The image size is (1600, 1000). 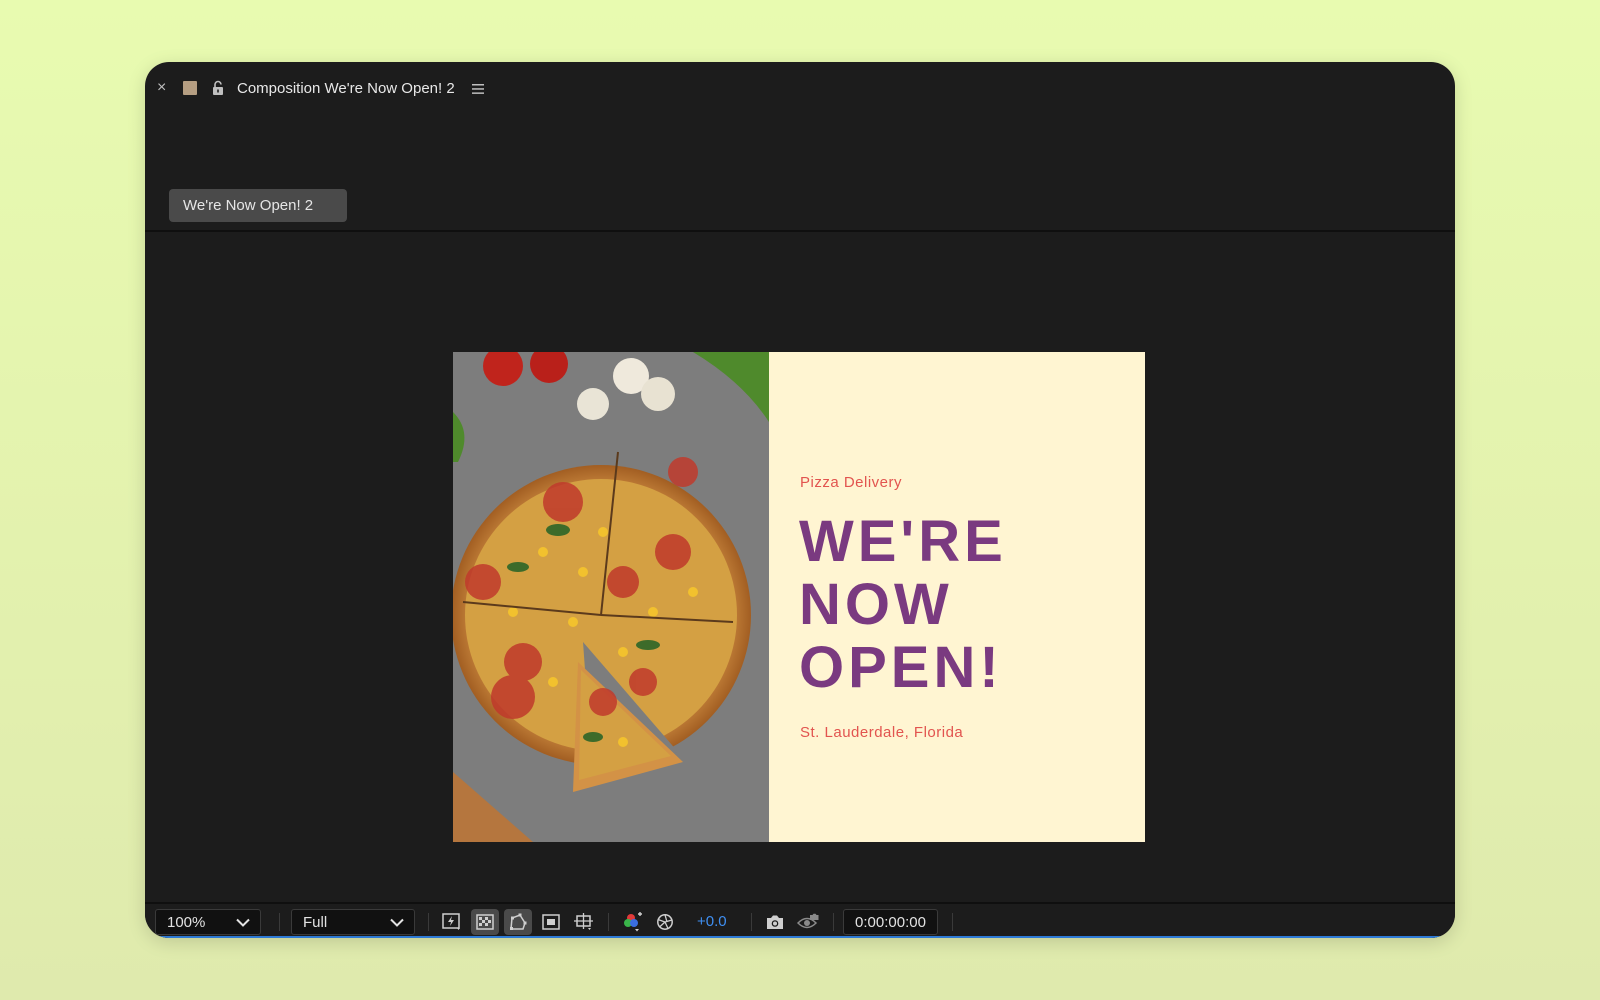 What do you see at coordinates (800, 173) in the screenshot?
I see `composition-tab-bar: We're Now Open! 2` at bounding box center [800, 173].